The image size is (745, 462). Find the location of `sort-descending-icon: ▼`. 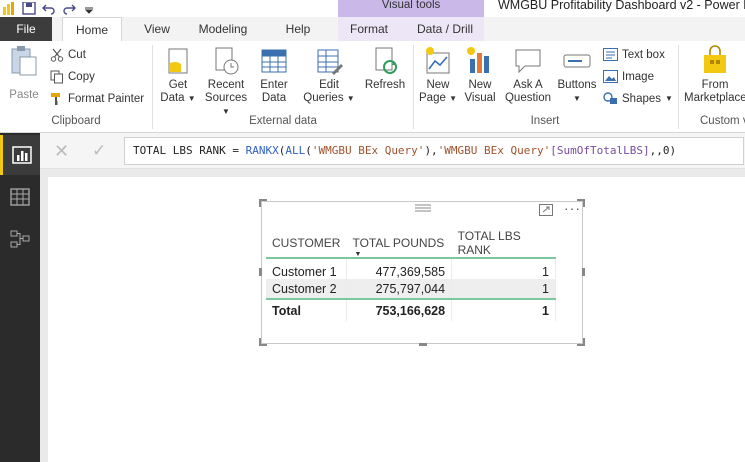

sort-descending-icon: ▼ is located at coordinates (358, 254).